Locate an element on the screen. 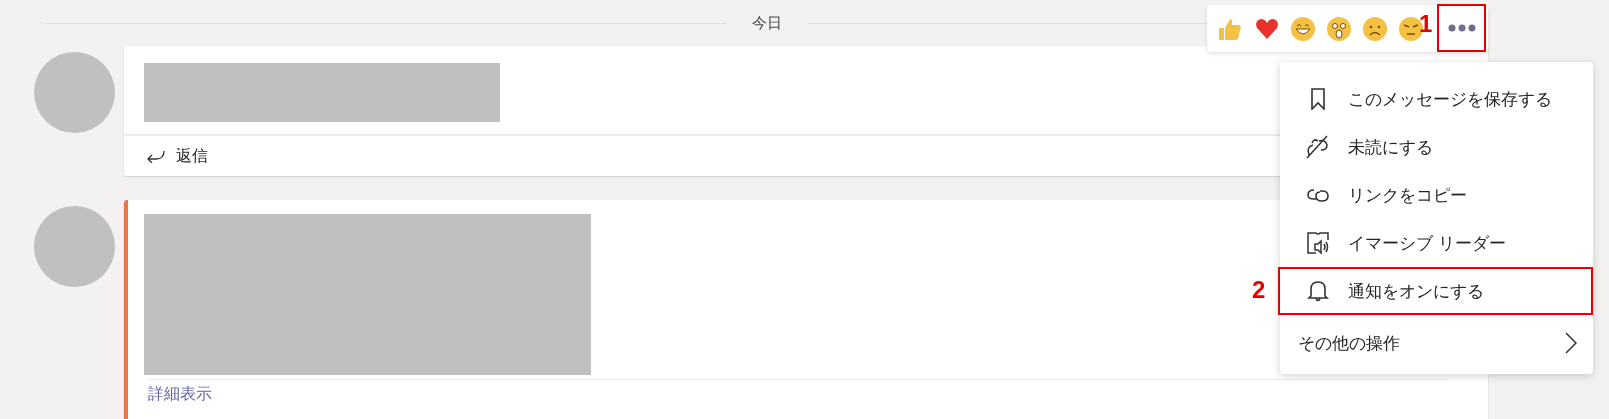 This screenshot has height=419, width=1609. more-options-icon is located at coordinates (1461, 28).